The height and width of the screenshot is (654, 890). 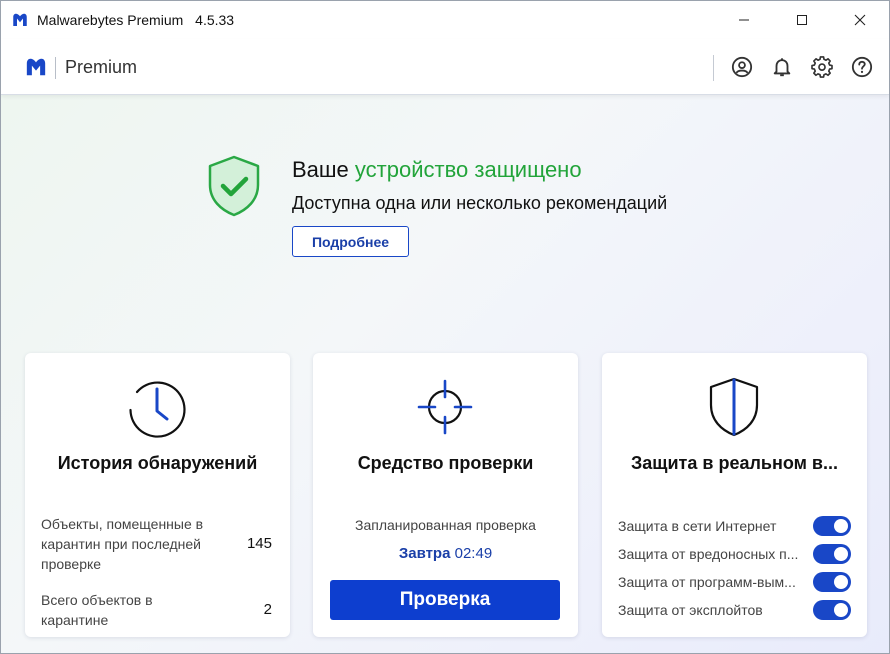 I want to click on protection-status-title: Ваше устройство защищено, so click(x=437, y=170).